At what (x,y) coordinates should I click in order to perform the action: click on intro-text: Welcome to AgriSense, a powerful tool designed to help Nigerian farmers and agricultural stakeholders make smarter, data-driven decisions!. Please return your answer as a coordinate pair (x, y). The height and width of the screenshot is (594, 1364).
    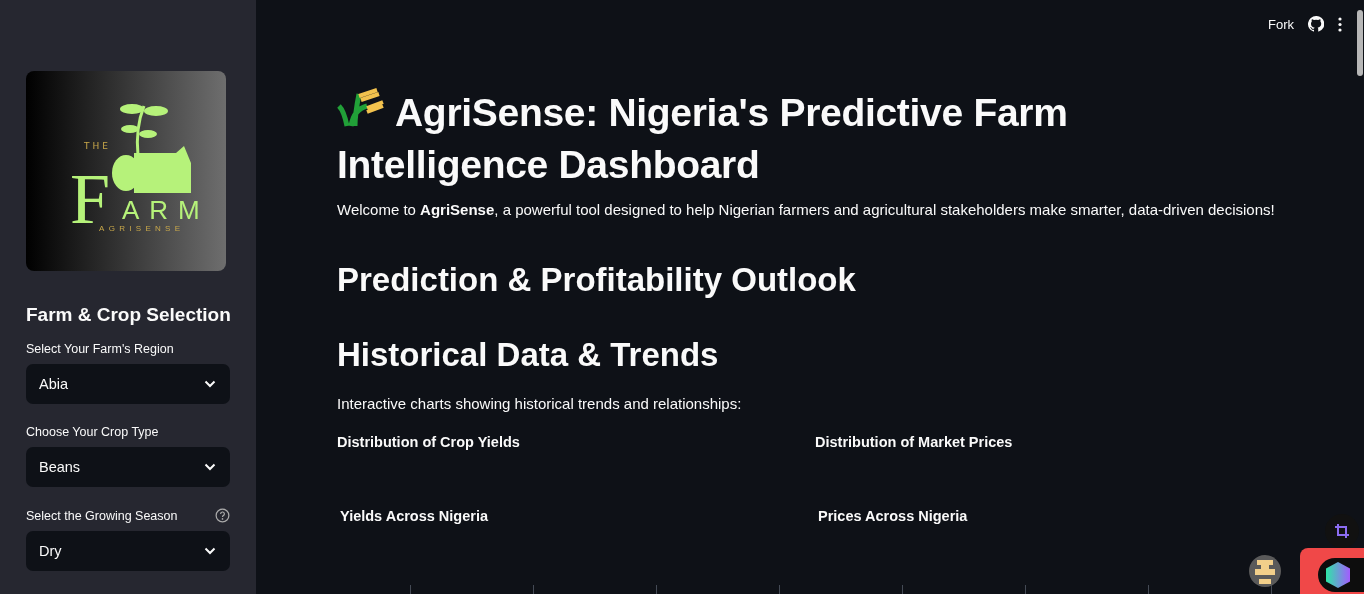
    Looking at the image, I should click on (806, 209).